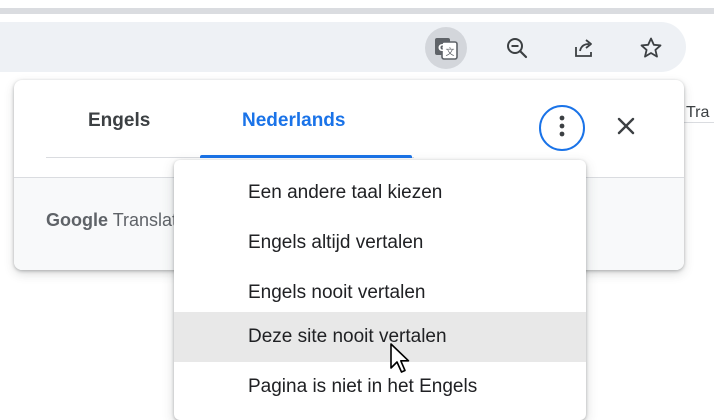 The width and height of the screenshot is (714, 420). I want to click on more-vert-icon, so click(562, 128).